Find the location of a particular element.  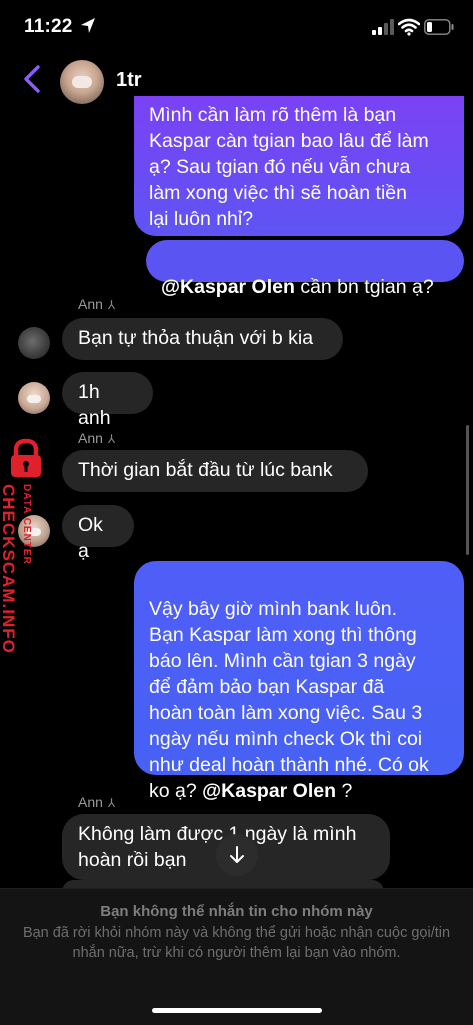

scrollbar is located at coordinates (467, 490).